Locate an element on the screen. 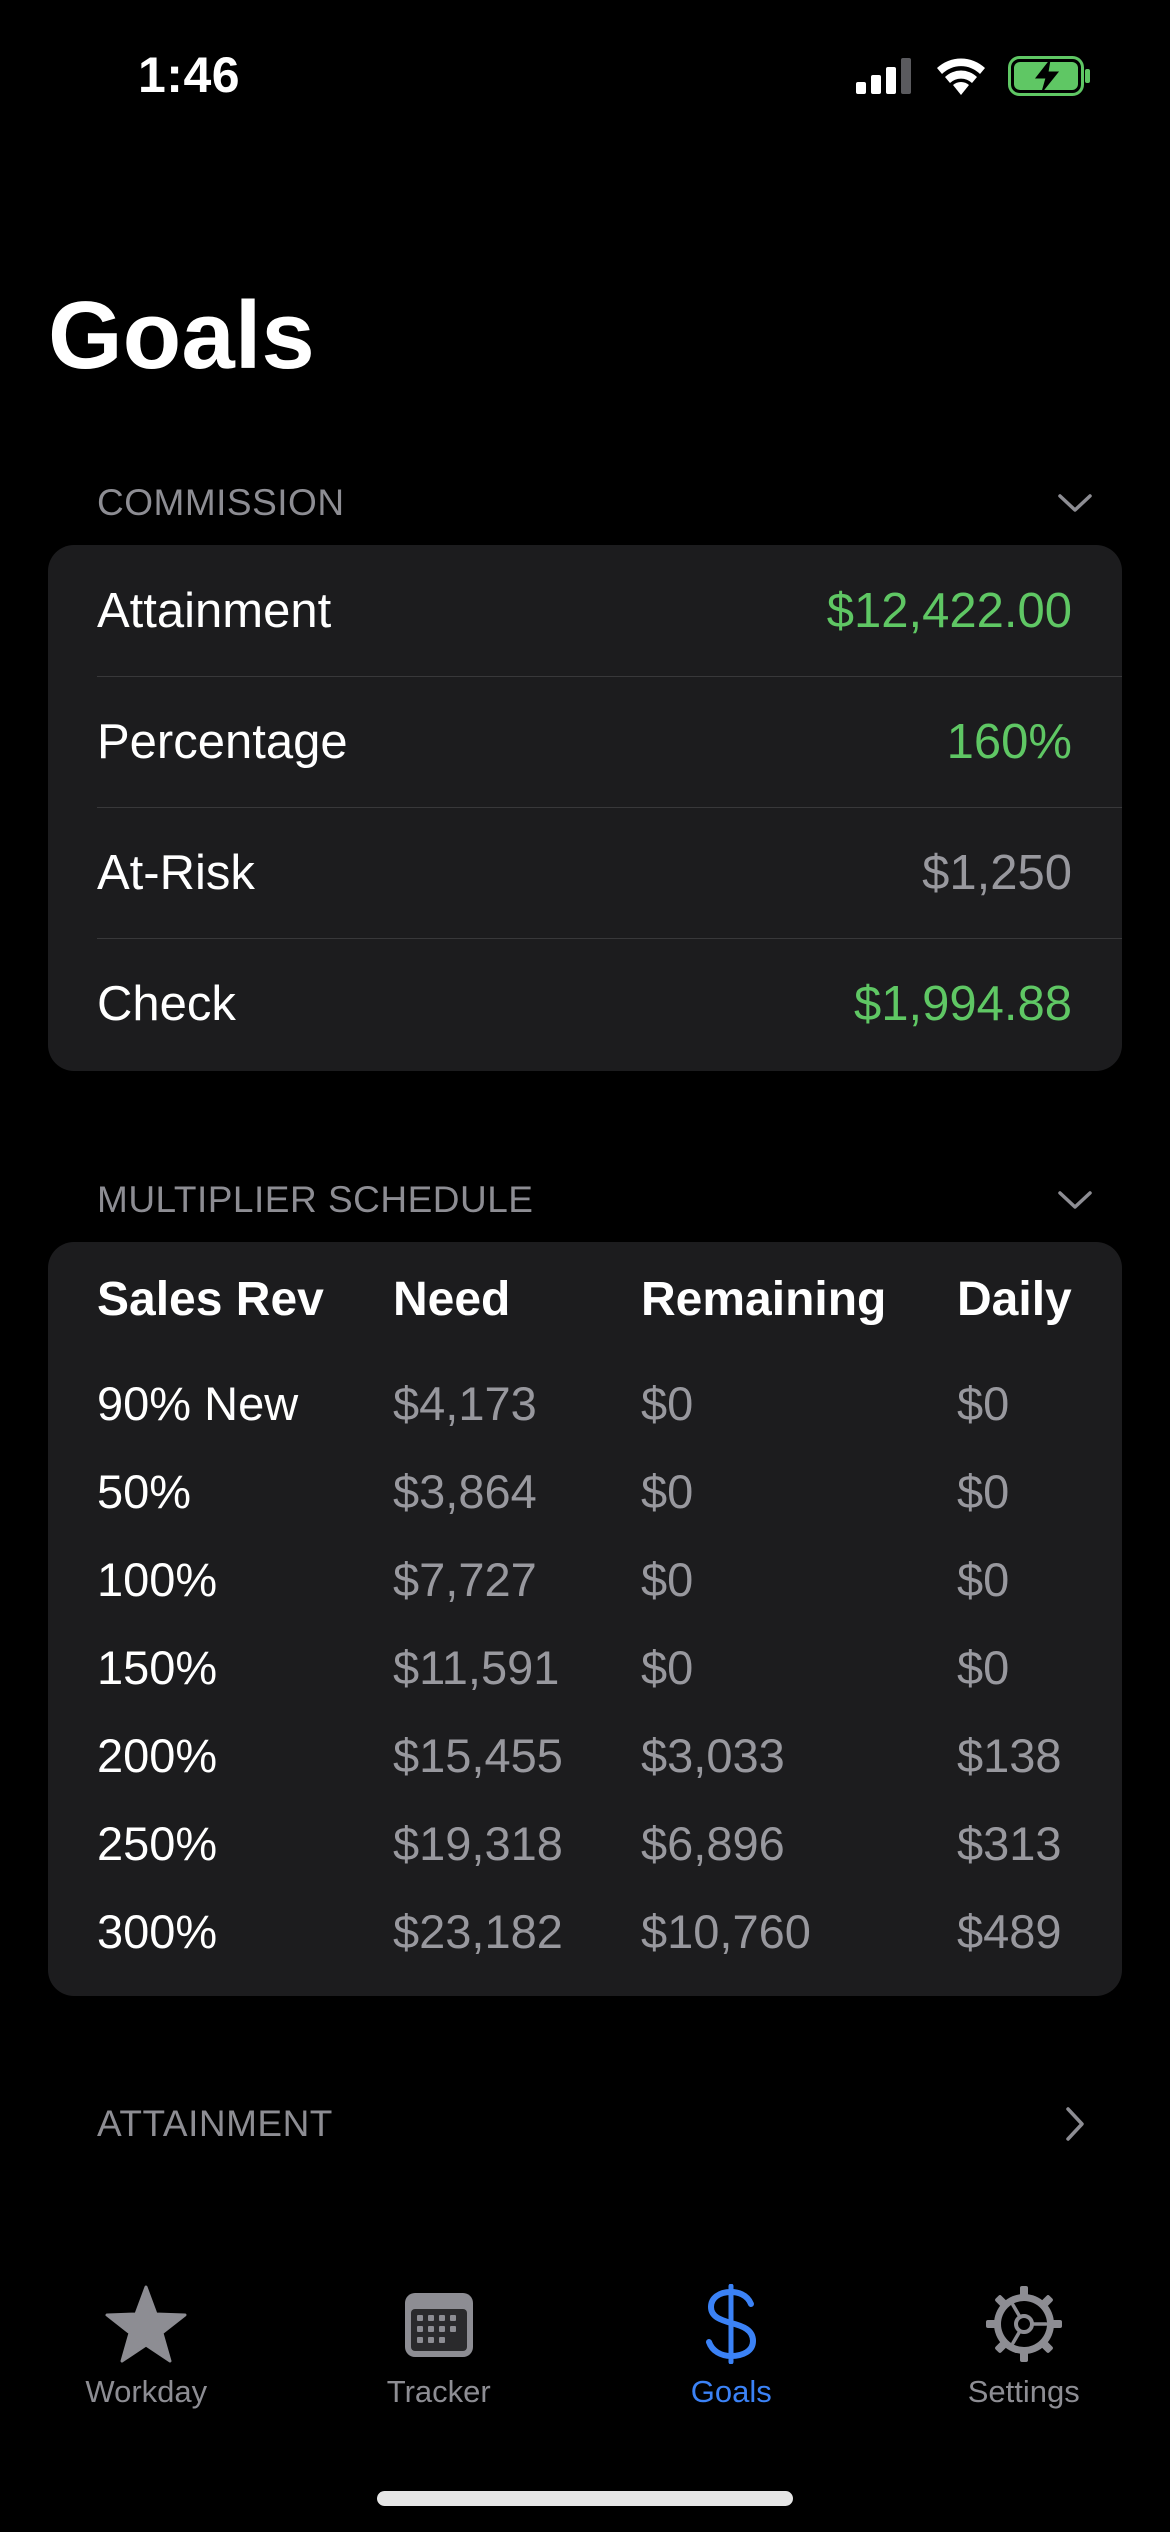 This screenshot has height=2532, width=1170. column-header: Daily is located at coordinates (1014, 1299).